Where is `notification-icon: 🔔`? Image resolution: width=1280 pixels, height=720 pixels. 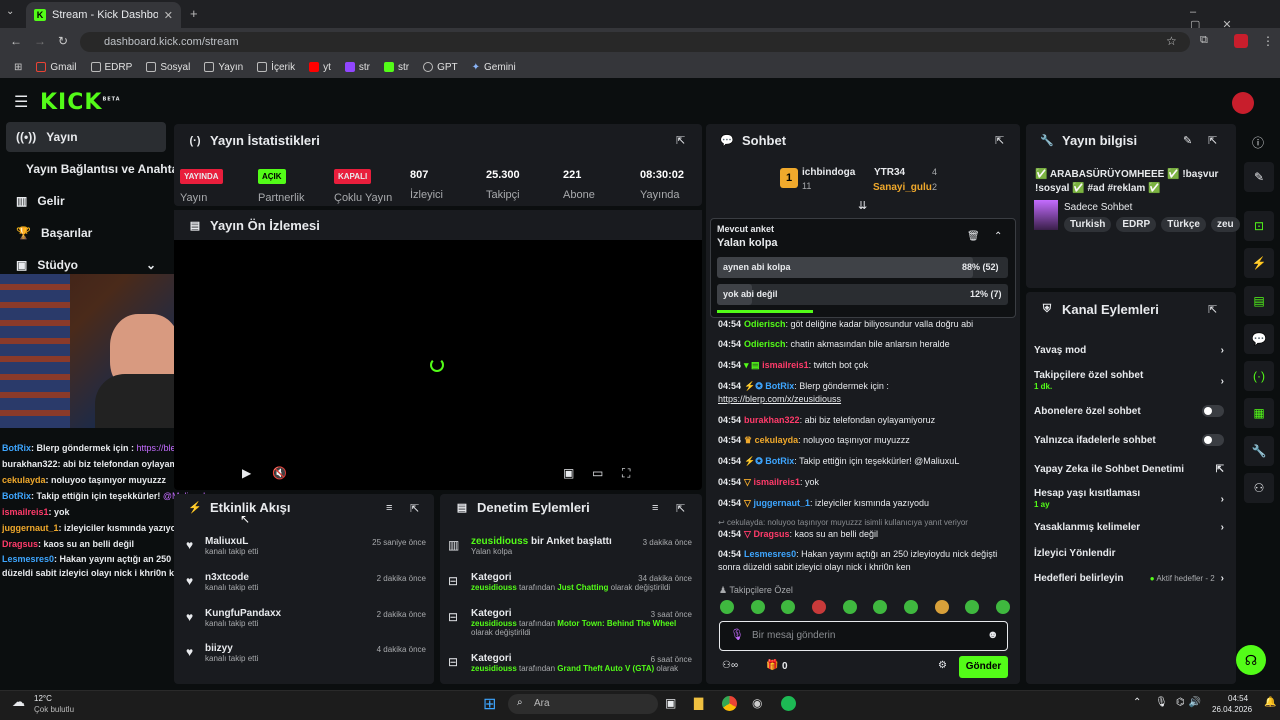 notification-icon: 🔔 is located at coordinates (1270, 702).